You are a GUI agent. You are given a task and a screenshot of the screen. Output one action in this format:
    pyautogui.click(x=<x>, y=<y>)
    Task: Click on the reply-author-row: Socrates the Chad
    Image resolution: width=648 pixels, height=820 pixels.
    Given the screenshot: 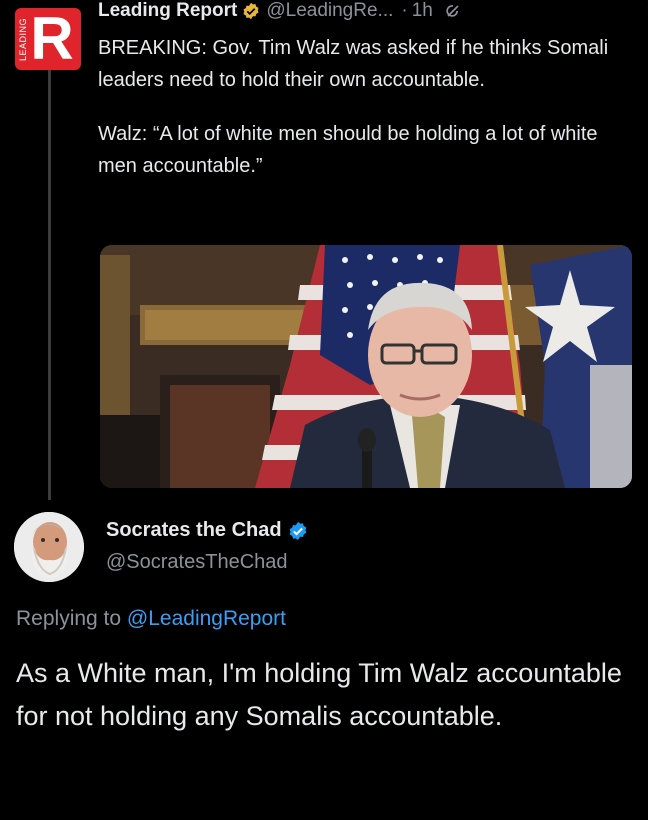 What is the action you would take?
    pyautogui.click(x=207, y=530)
    